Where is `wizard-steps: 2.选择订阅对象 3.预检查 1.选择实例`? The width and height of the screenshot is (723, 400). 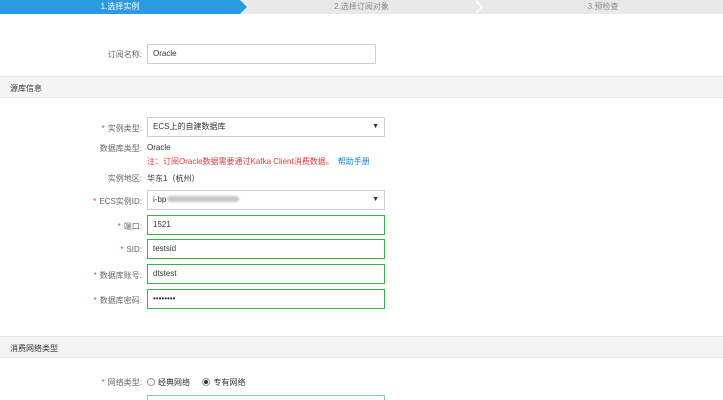 wizard-steps: 2.选择订阅对象 3.预检查 1.选择实例 is located at coordinates (361, 7).